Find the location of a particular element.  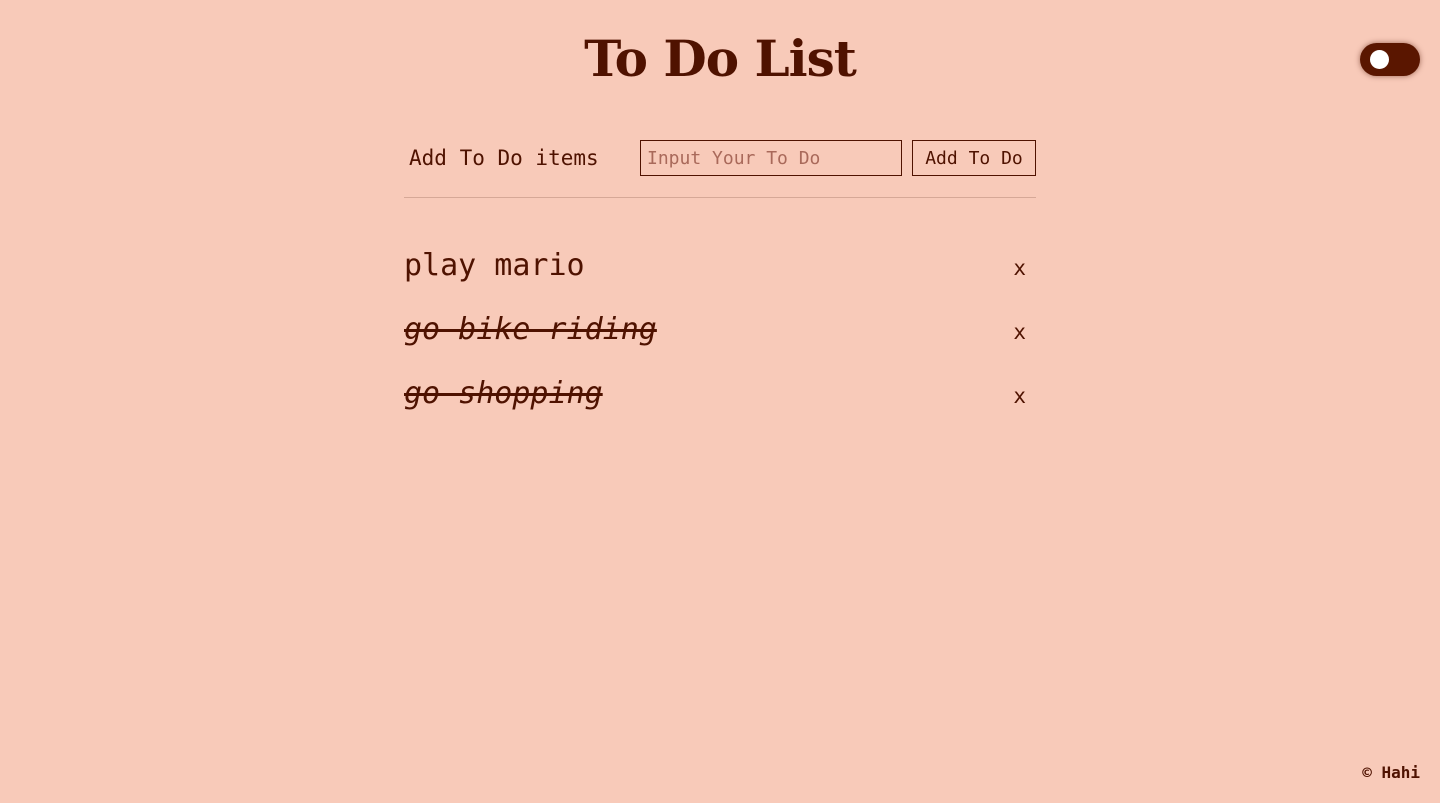

todo-item: play mario x is located at coordinates (720, 266).